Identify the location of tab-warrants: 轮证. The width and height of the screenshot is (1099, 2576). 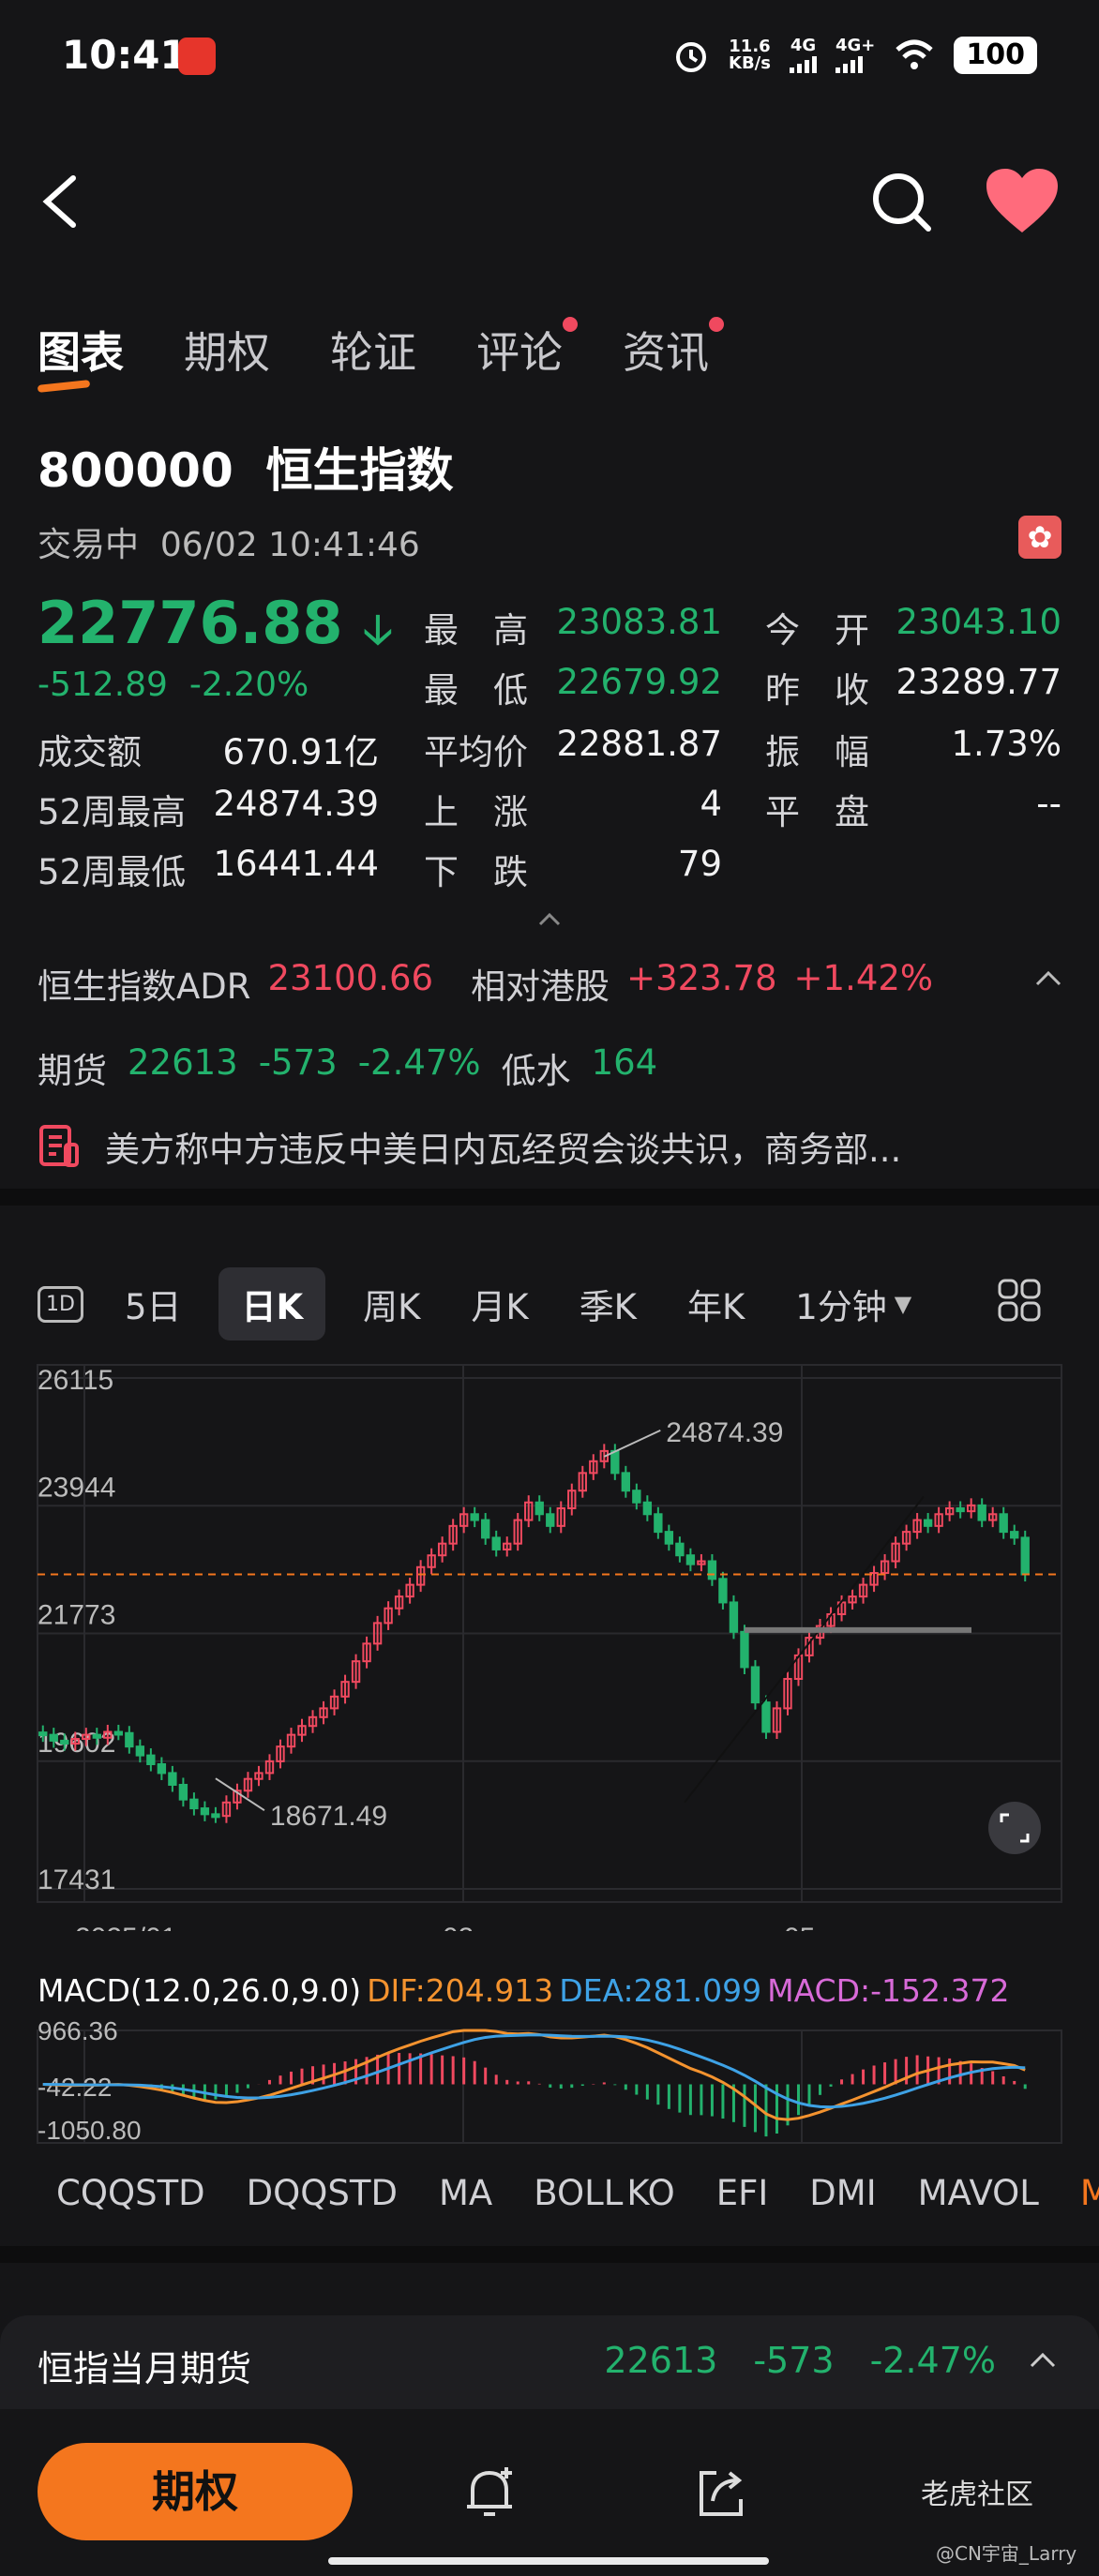
(373, 350).